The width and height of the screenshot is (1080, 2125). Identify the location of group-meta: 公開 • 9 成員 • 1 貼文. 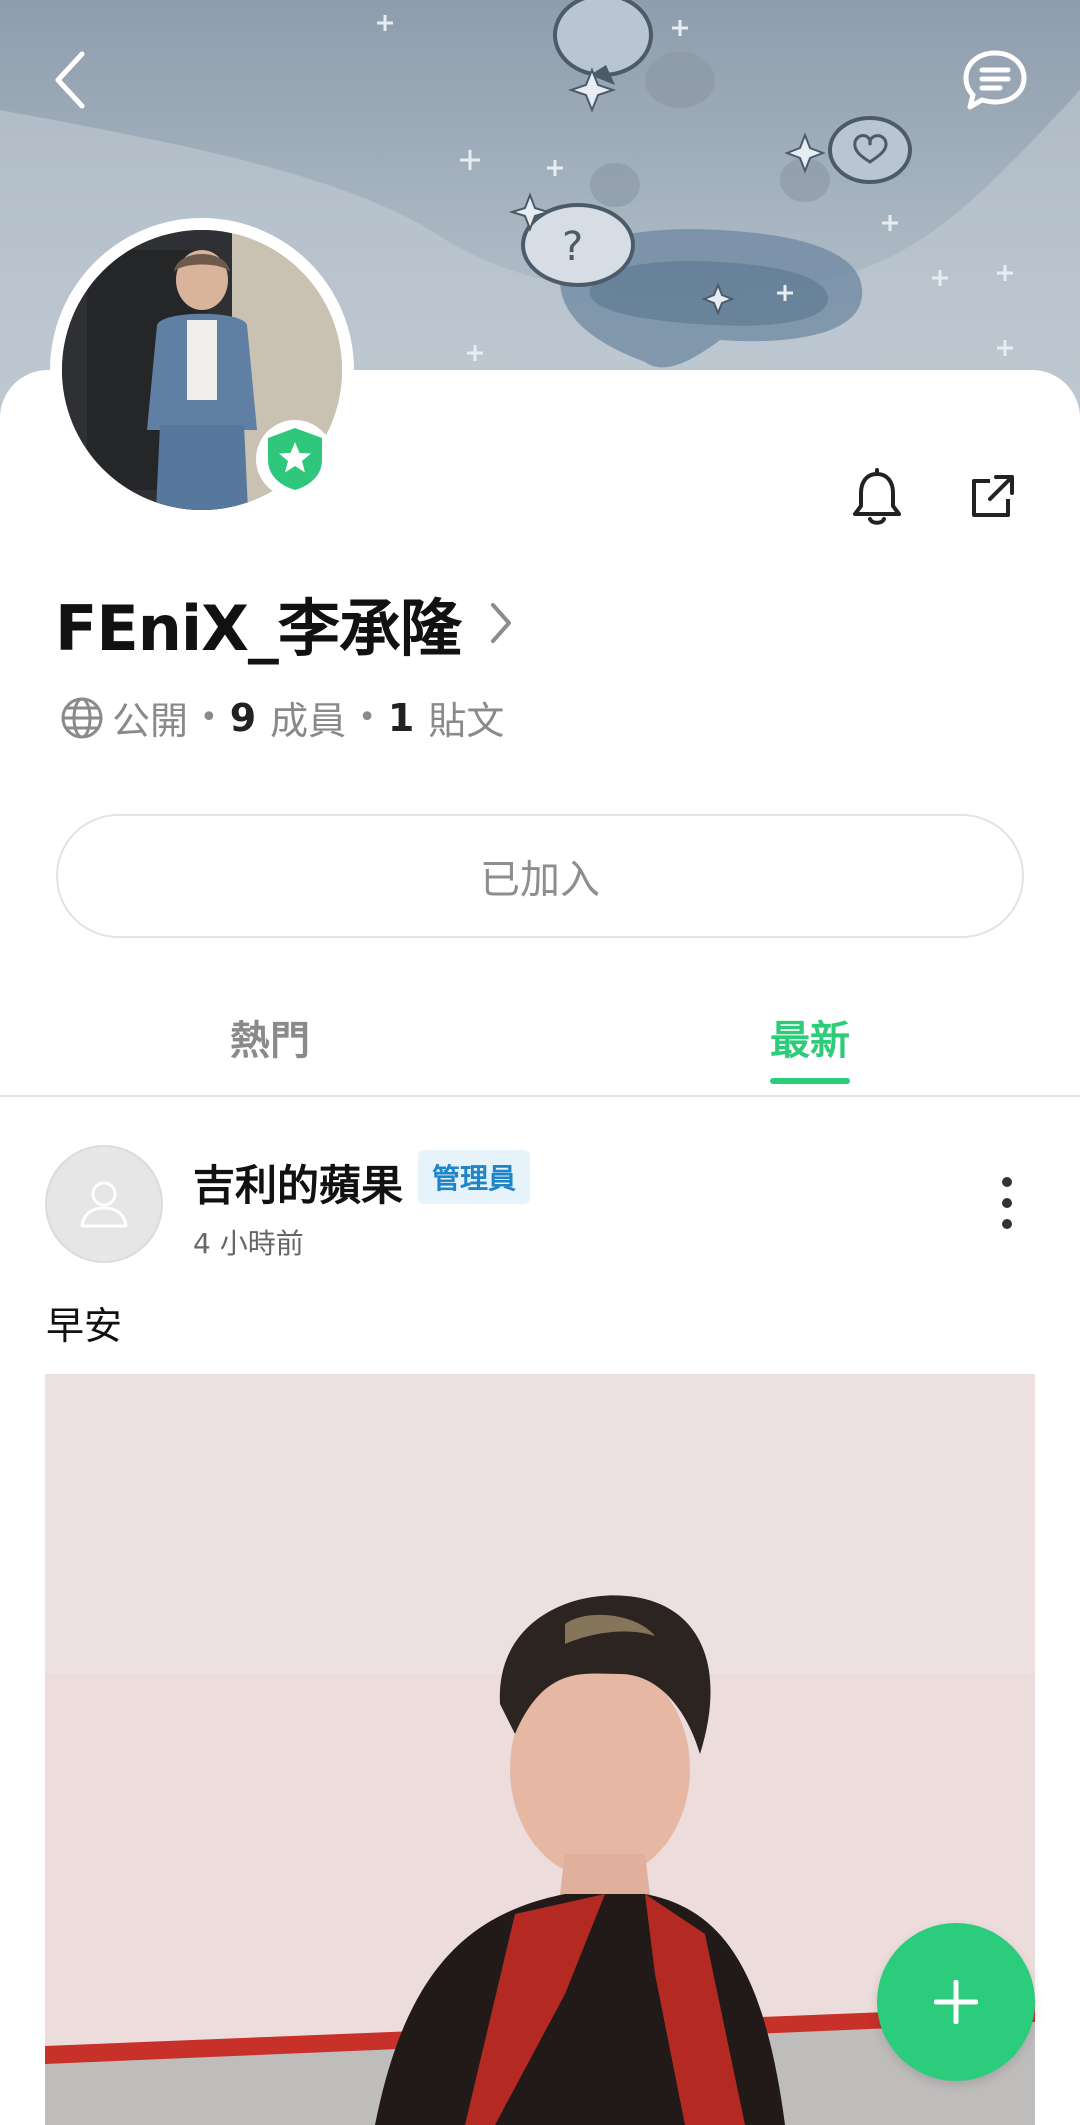
(282, 717).